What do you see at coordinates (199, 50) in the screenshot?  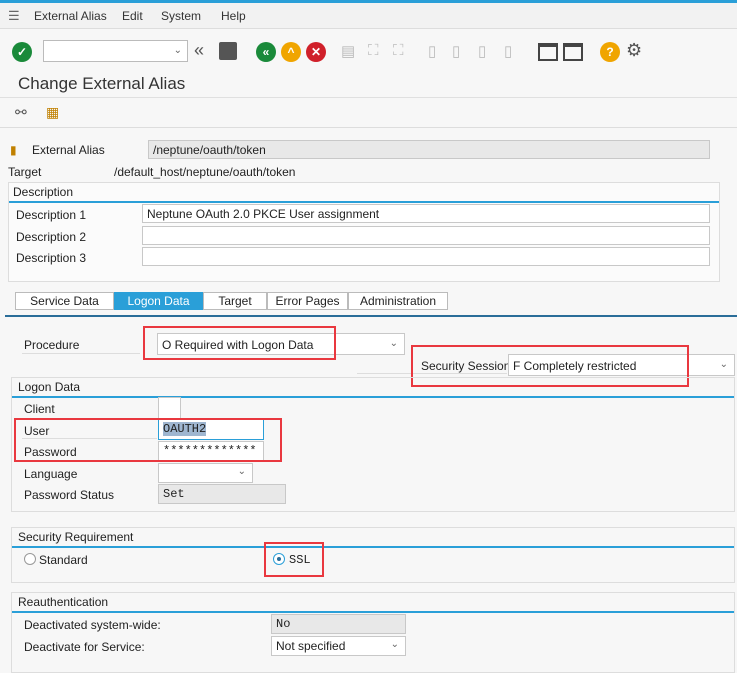 I see `back-icon: «` at bounding box center [199, 50].